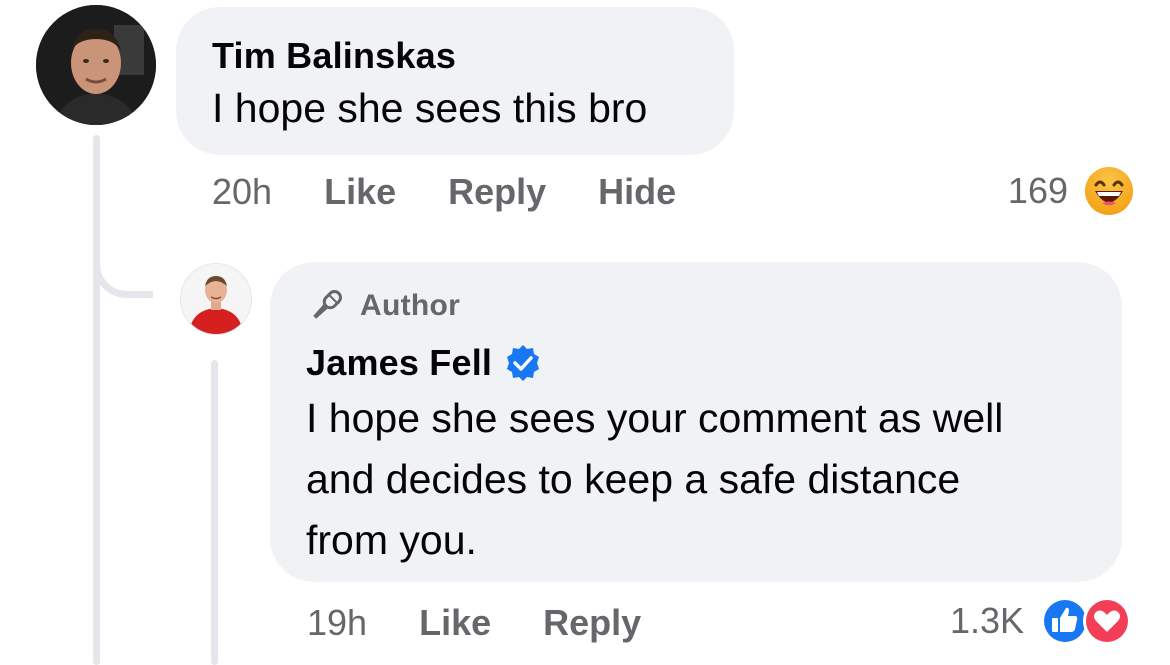  What do you see at coordinates (1041, 621) in the screenshot?
I see `reply-reactions: 1.3K` at bounding box center [1041, 621].